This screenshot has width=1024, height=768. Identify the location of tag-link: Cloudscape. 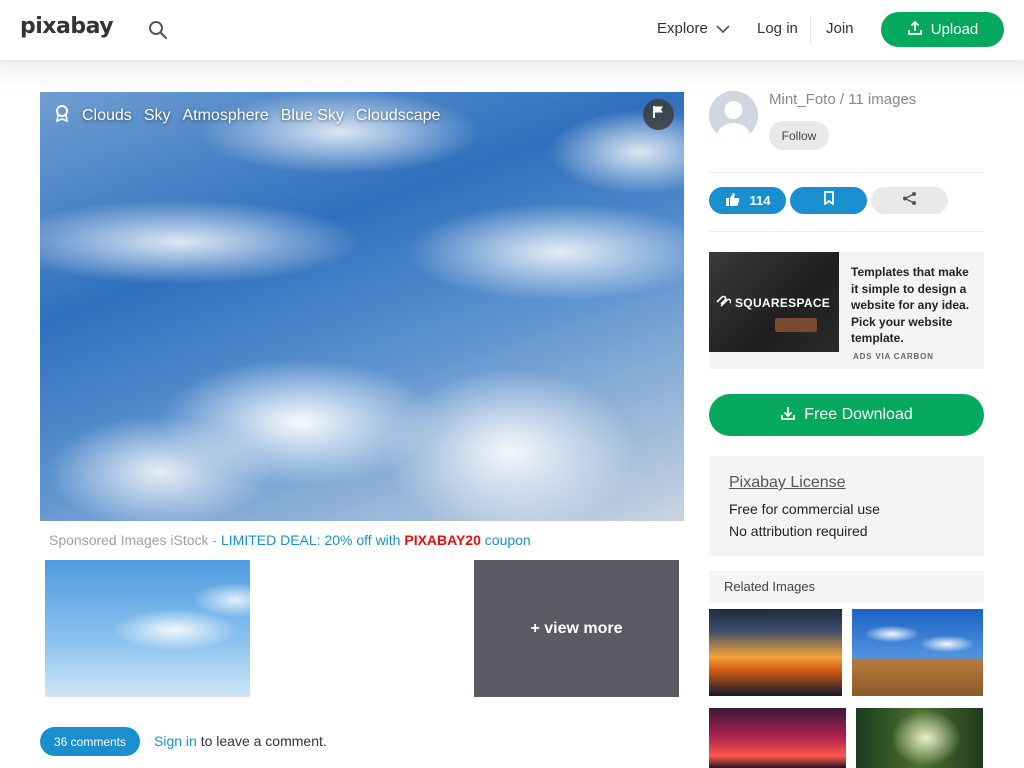
(398, 116).